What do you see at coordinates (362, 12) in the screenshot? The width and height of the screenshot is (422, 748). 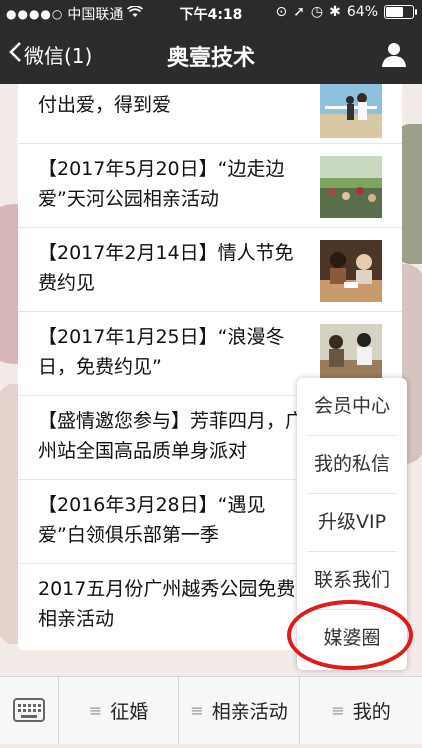 I see `battery-percent: 64%` at bounding box center [362, 12].